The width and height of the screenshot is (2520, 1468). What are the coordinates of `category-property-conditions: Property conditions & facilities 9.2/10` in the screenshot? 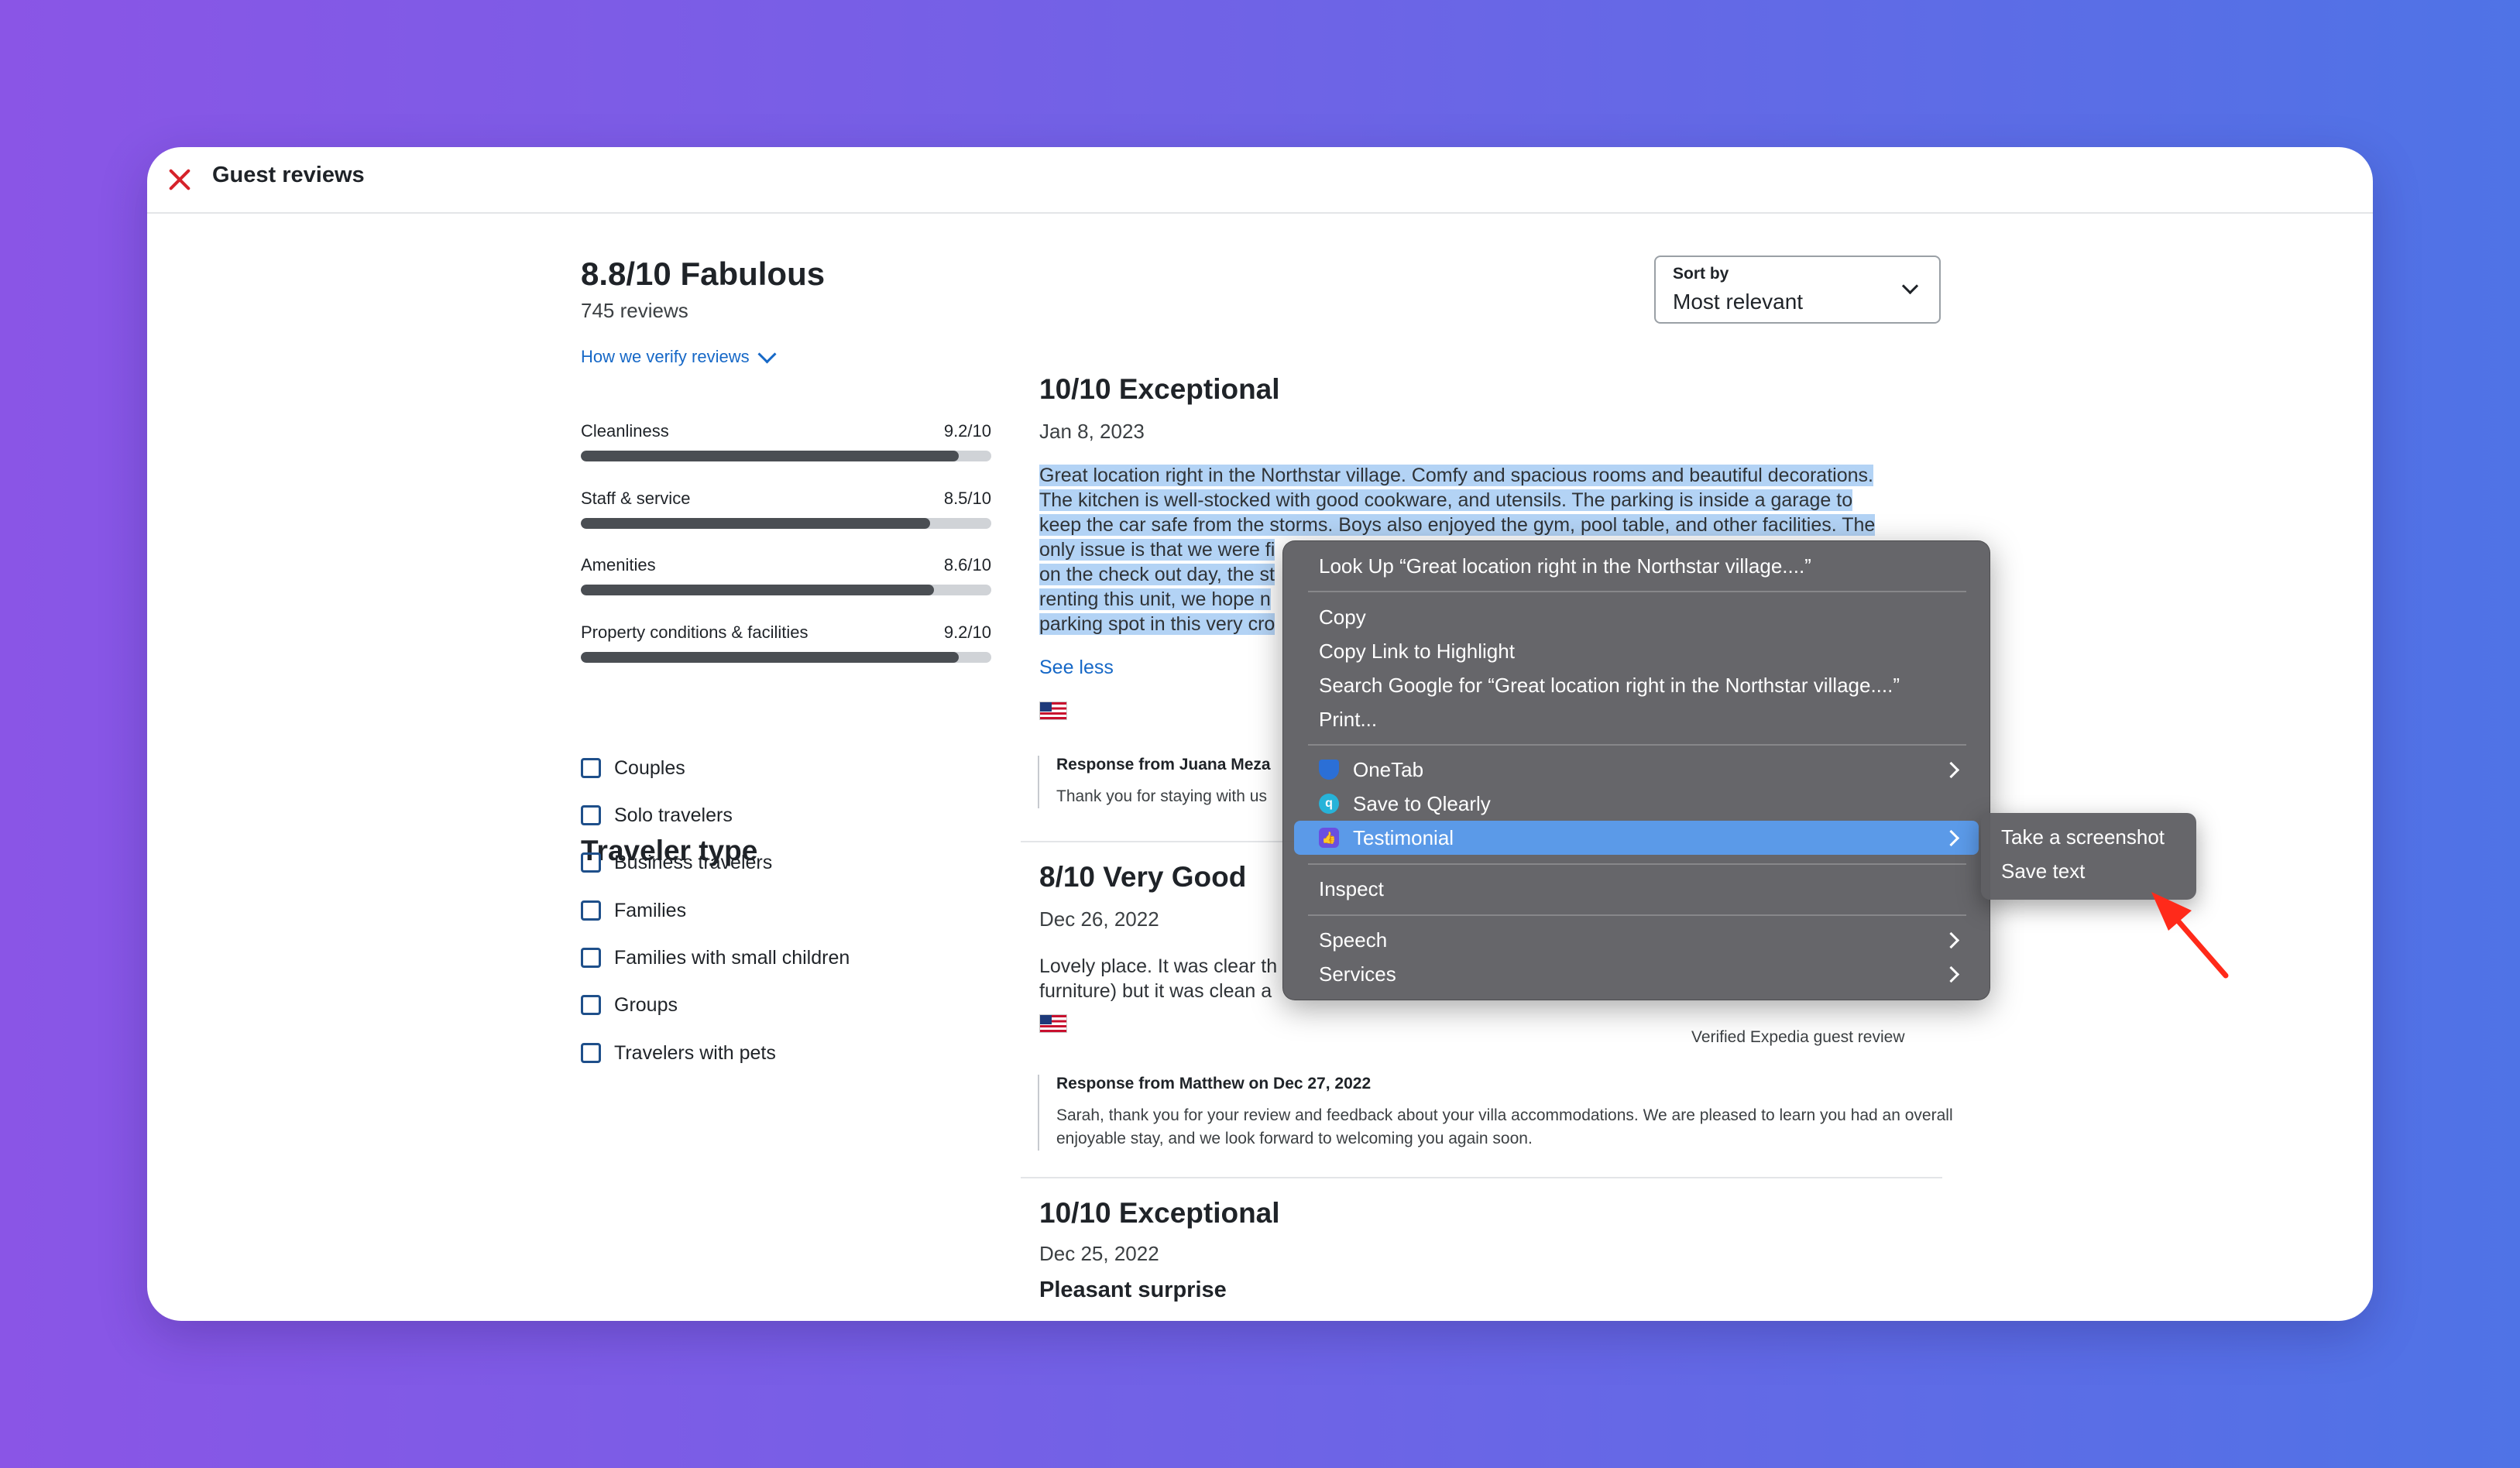 It's located at (786, 647).